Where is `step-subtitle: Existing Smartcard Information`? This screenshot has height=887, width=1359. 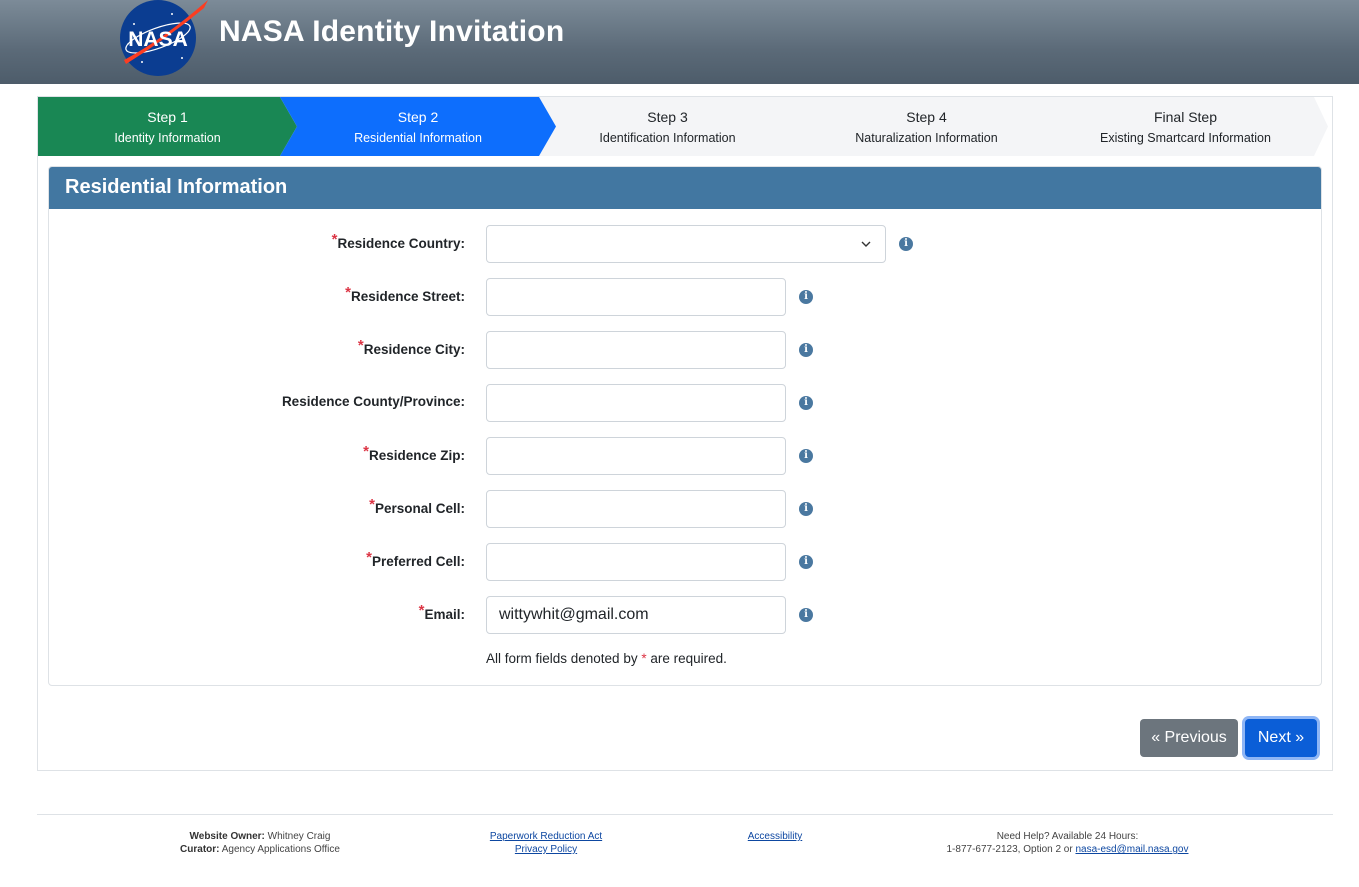 step-subtitle: Existing Smartcard Information is located at coordinates (1185, 138).